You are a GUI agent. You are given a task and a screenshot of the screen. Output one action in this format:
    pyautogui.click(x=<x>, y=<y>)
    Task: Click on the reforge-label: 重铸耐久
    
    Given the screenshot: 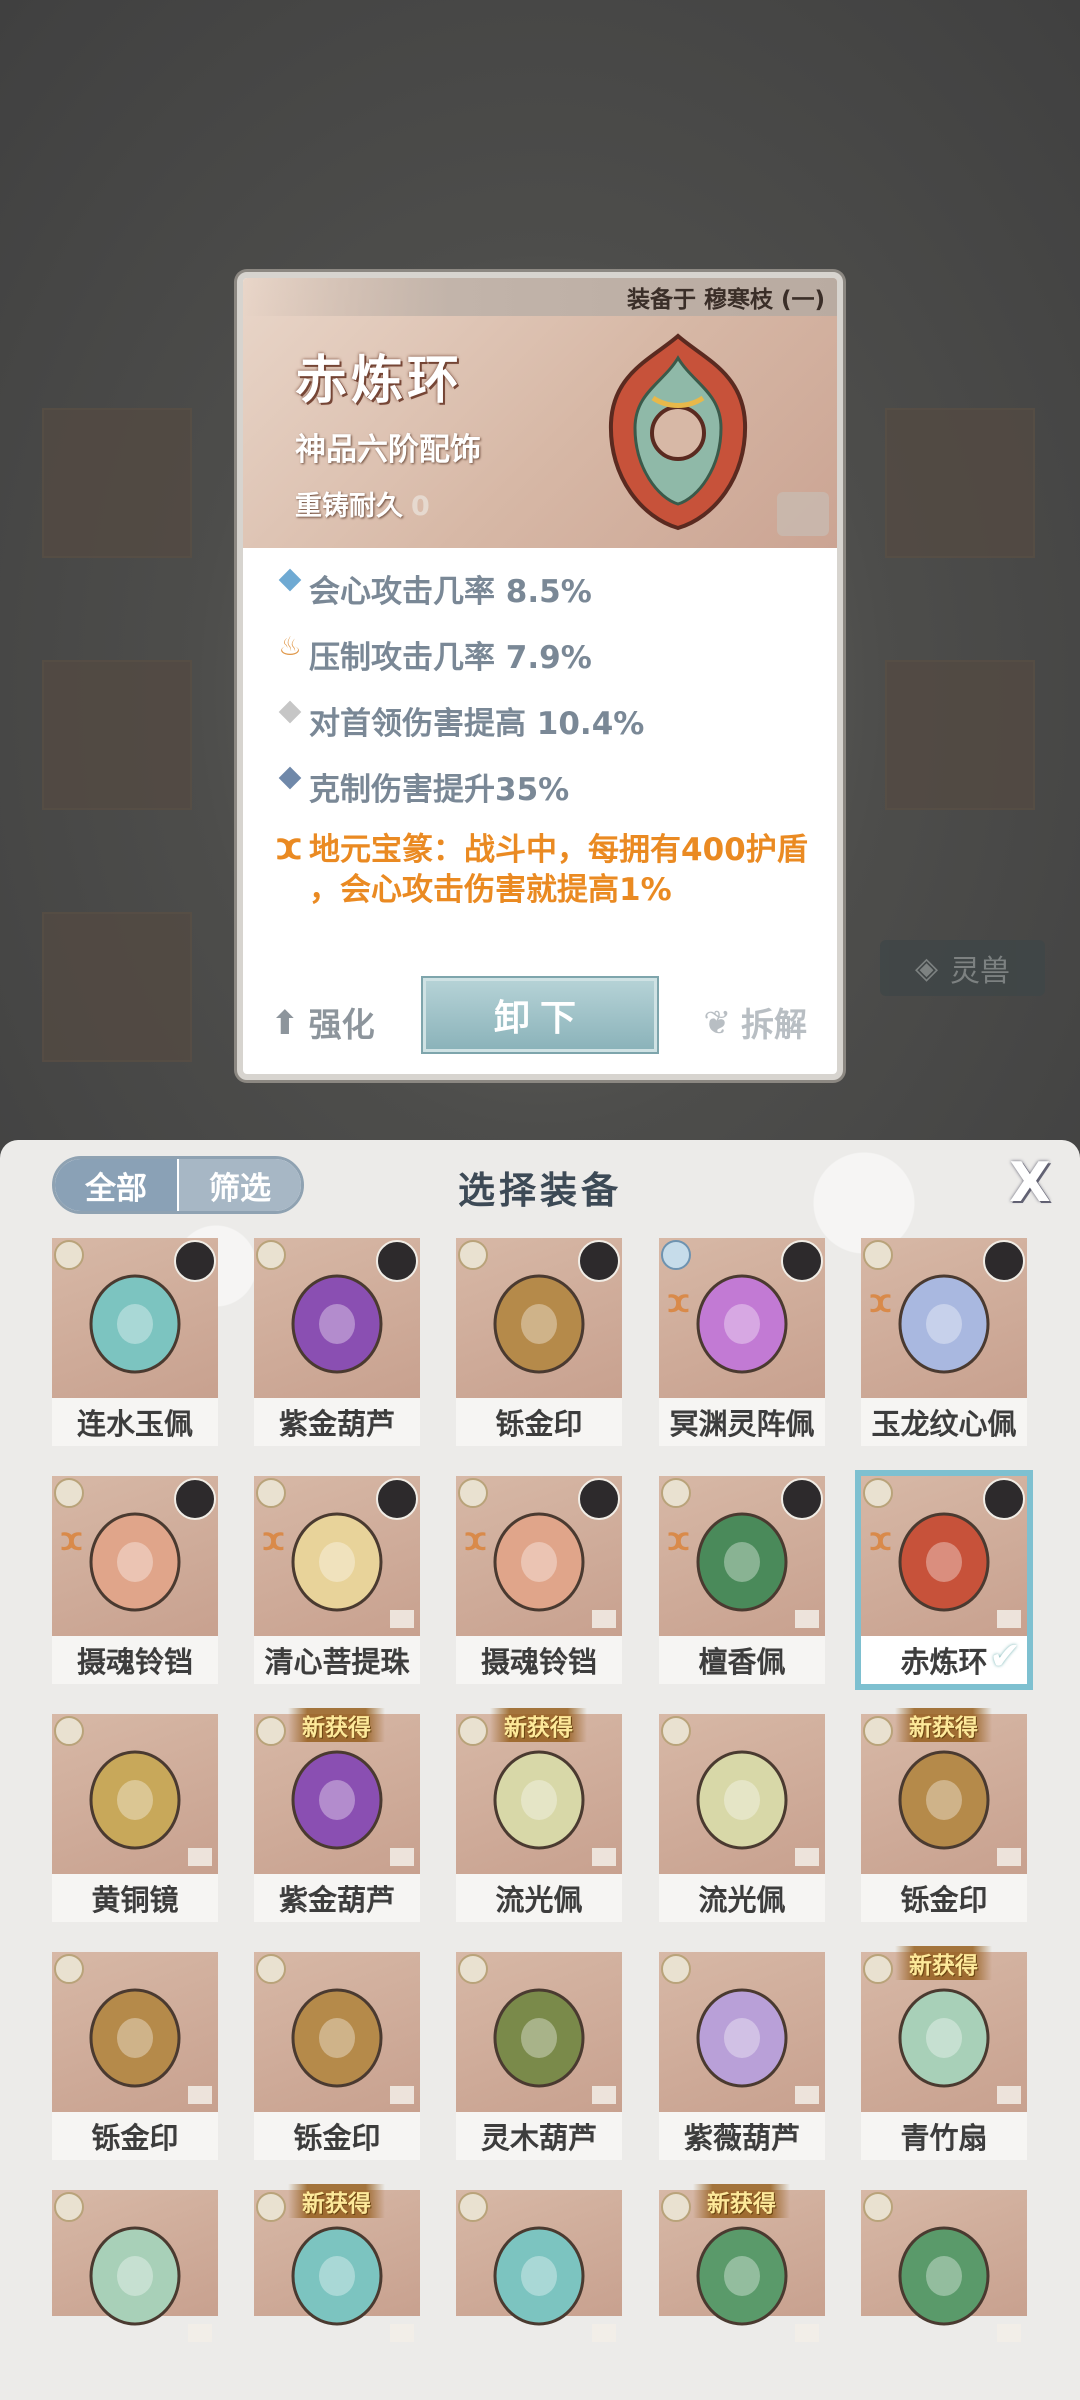 What is the action you would take?
    pyautogui.click(x=349, y=506)
    